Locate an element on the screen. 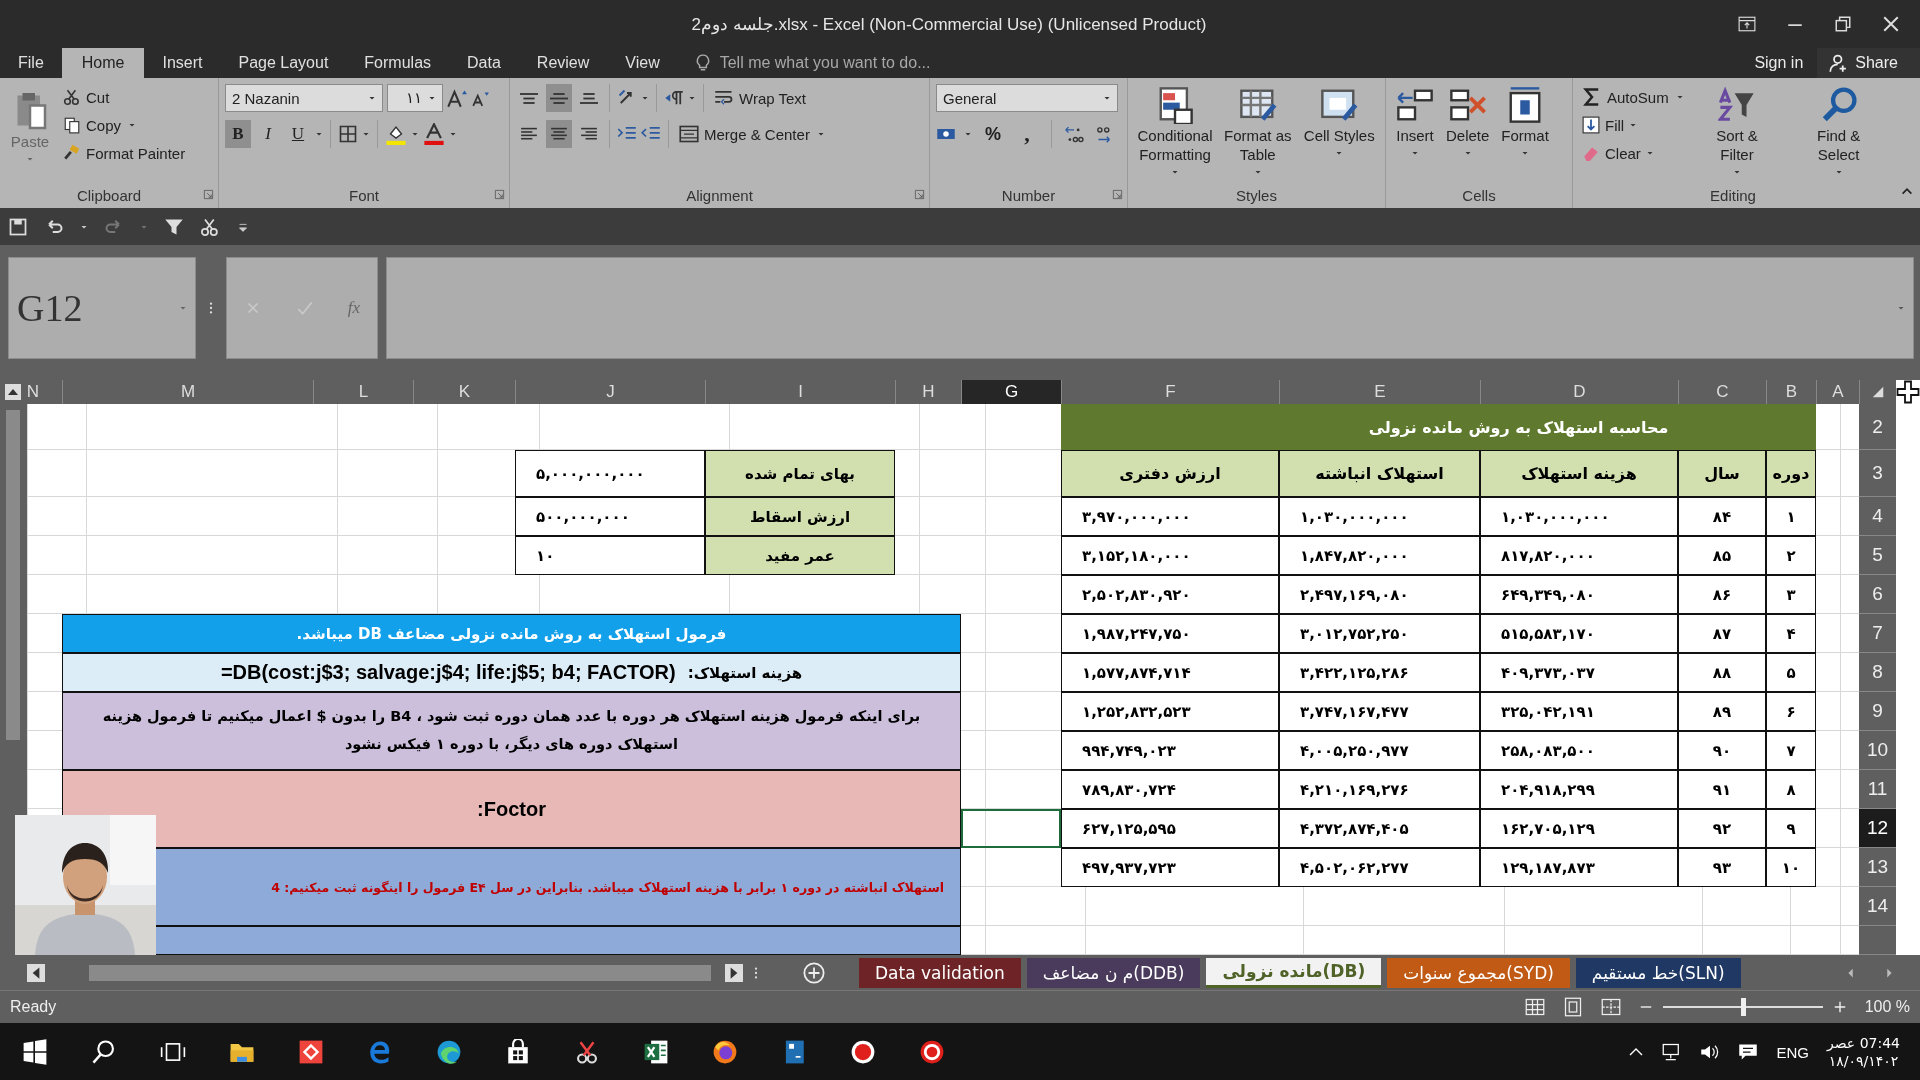 Image resolution: width=1920 pixels, height=1080 pixels. selected-cell is located at coordinates (1011, 828).